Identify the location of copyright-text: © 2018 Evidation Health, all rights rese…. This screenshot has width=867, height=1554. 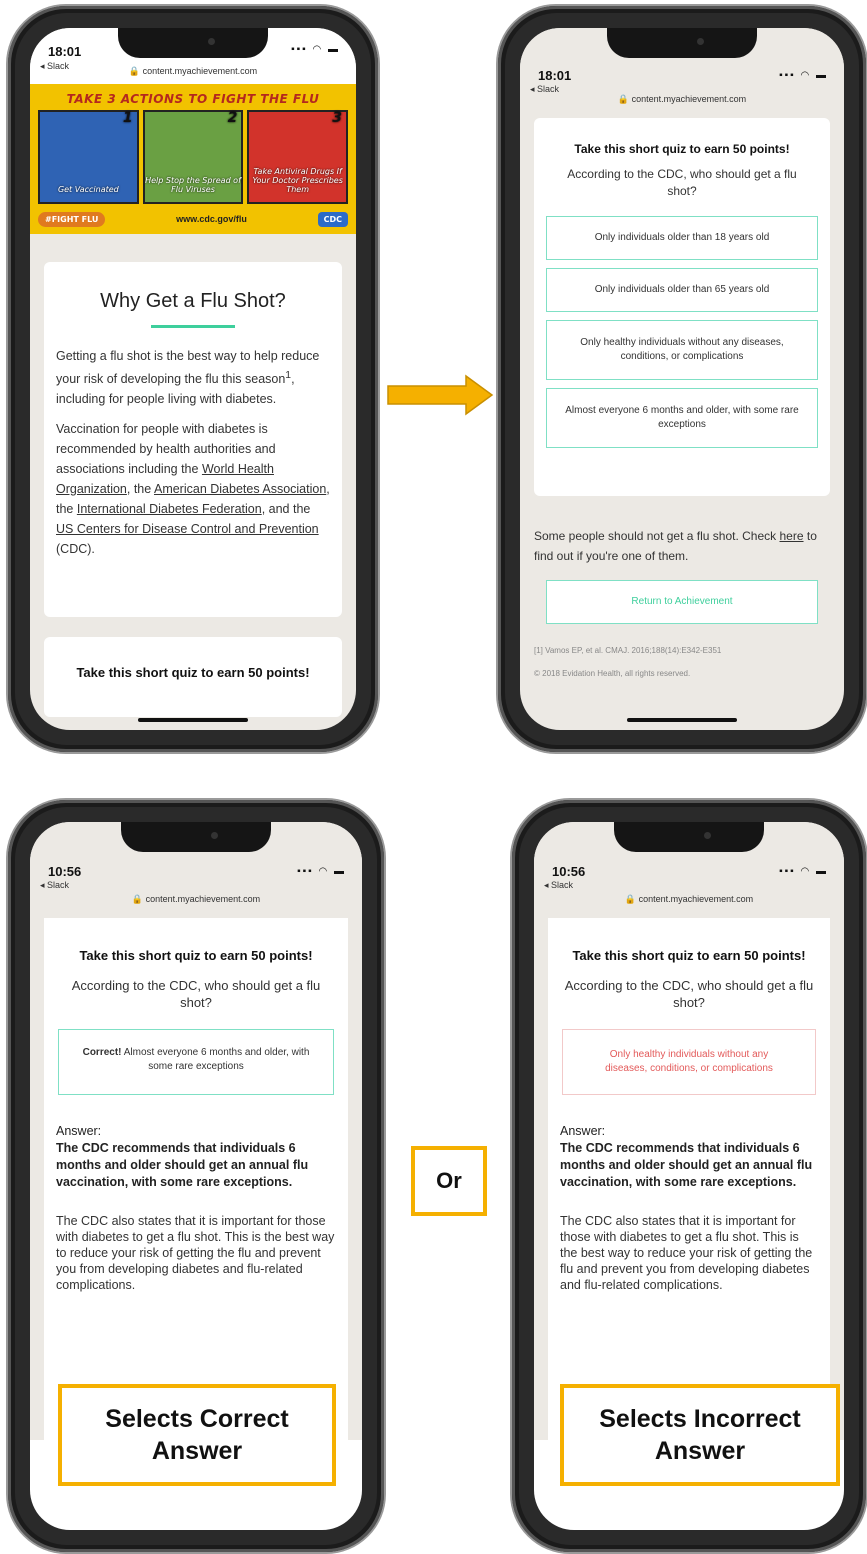
(612, 673).